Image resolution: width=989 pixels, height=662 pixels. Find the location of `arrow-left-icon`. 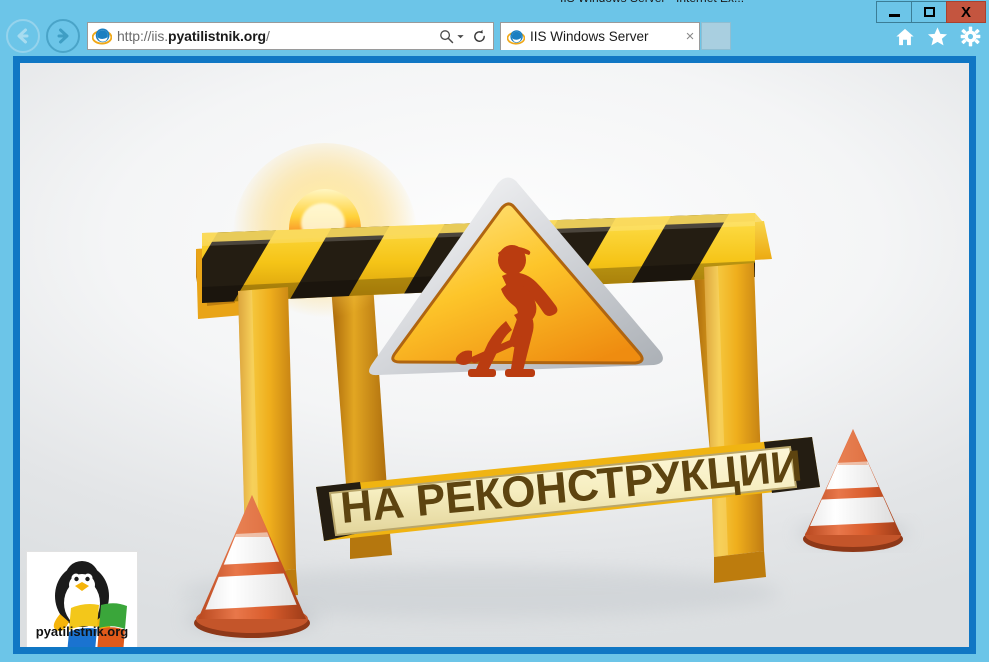

arrow-left-icon is located at coordinates (23, 36).